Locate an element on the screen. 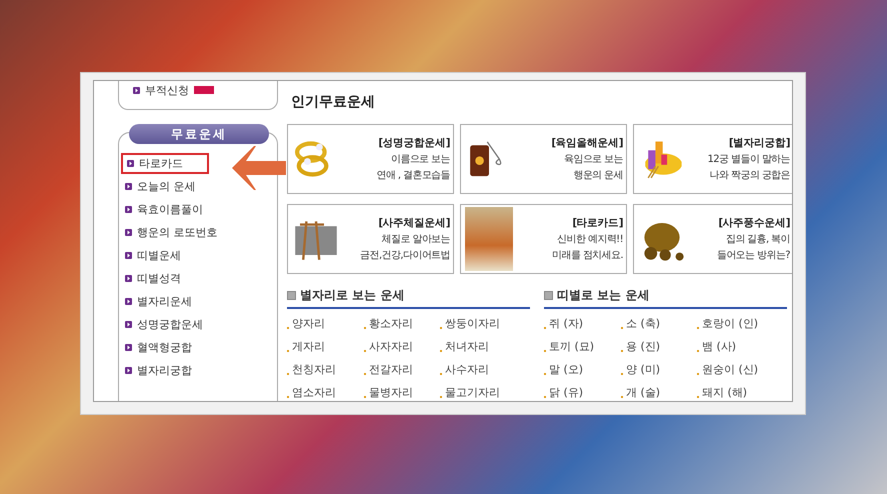 Image resolution: width=887 pixels, height=494 pixels. list-link: 양자리 is located at coordinates (308, 323).